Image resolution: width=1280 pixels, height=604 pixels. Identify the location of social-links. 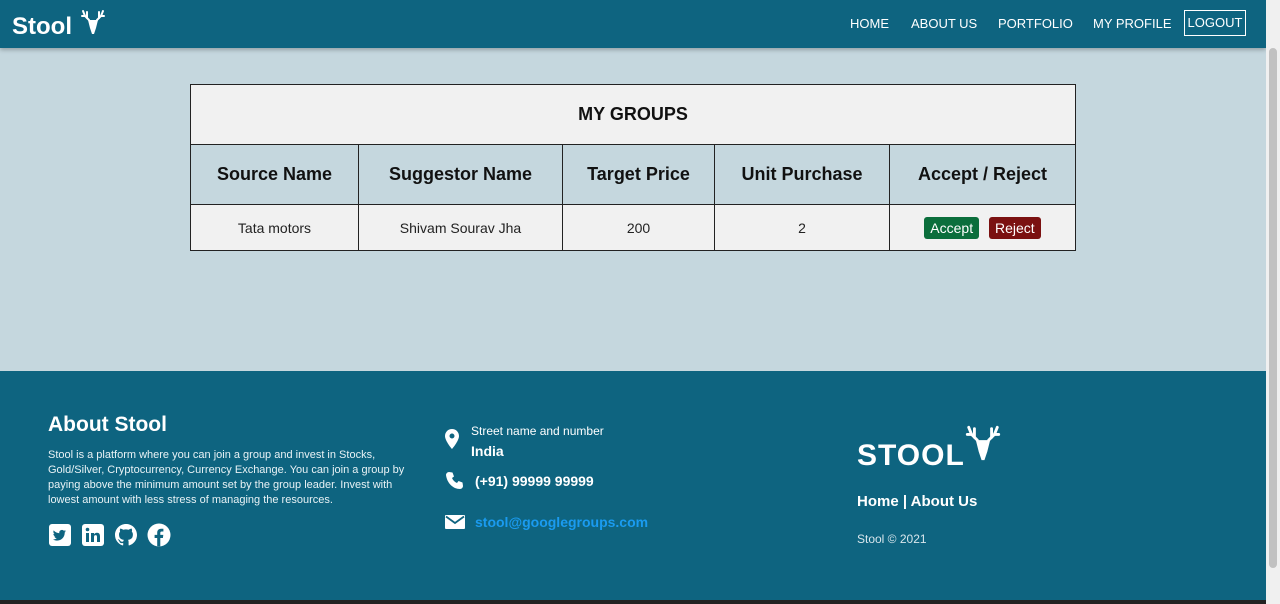
(109, 535).